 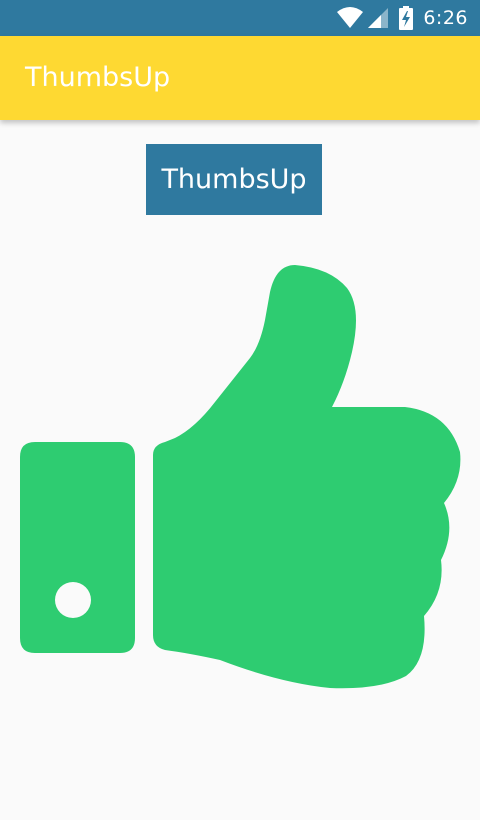 I want to click on thumb-cuff, so click(x=77, y=547).